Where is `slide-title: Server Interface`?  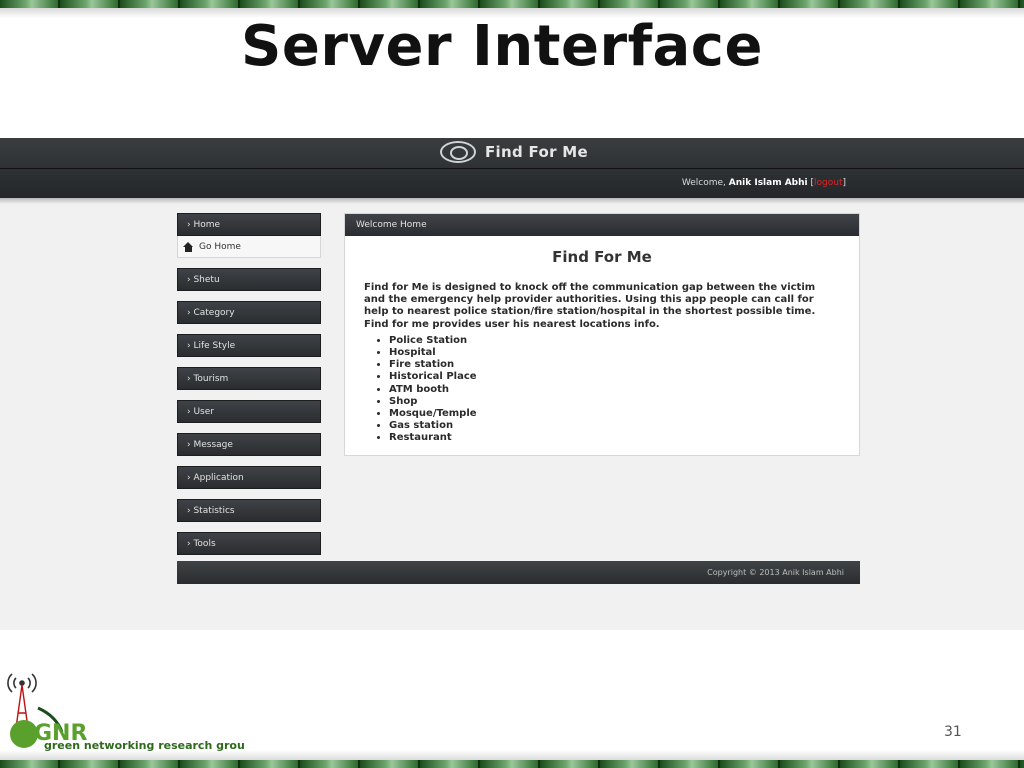 slide-title: Server Interface is located at coordinates (502, 46).